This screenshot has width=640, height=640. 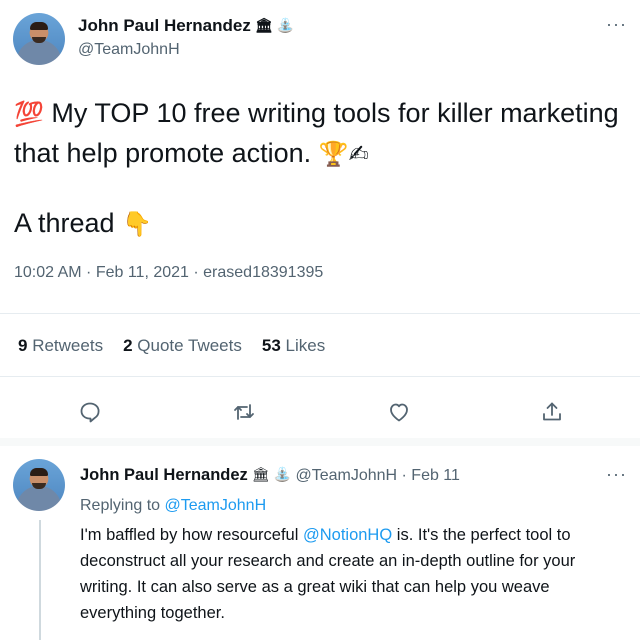 I want to click on avatar, so click(x=39, y=39).